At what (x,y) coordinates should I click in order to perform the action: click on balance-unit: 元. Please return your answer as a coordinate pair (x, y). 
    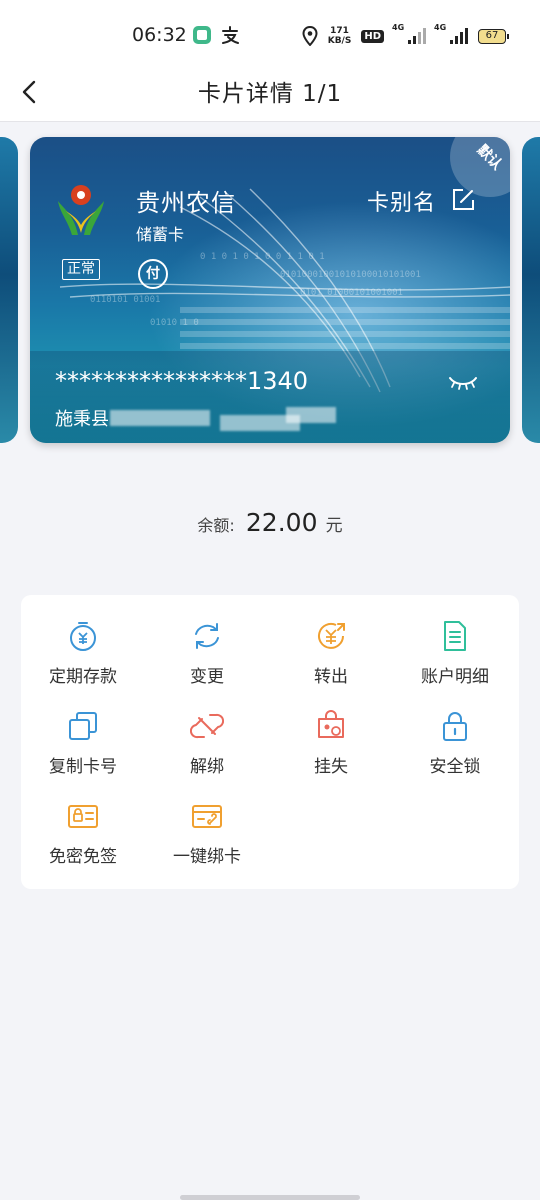
    Looking at the image, I should click on (334, 526).